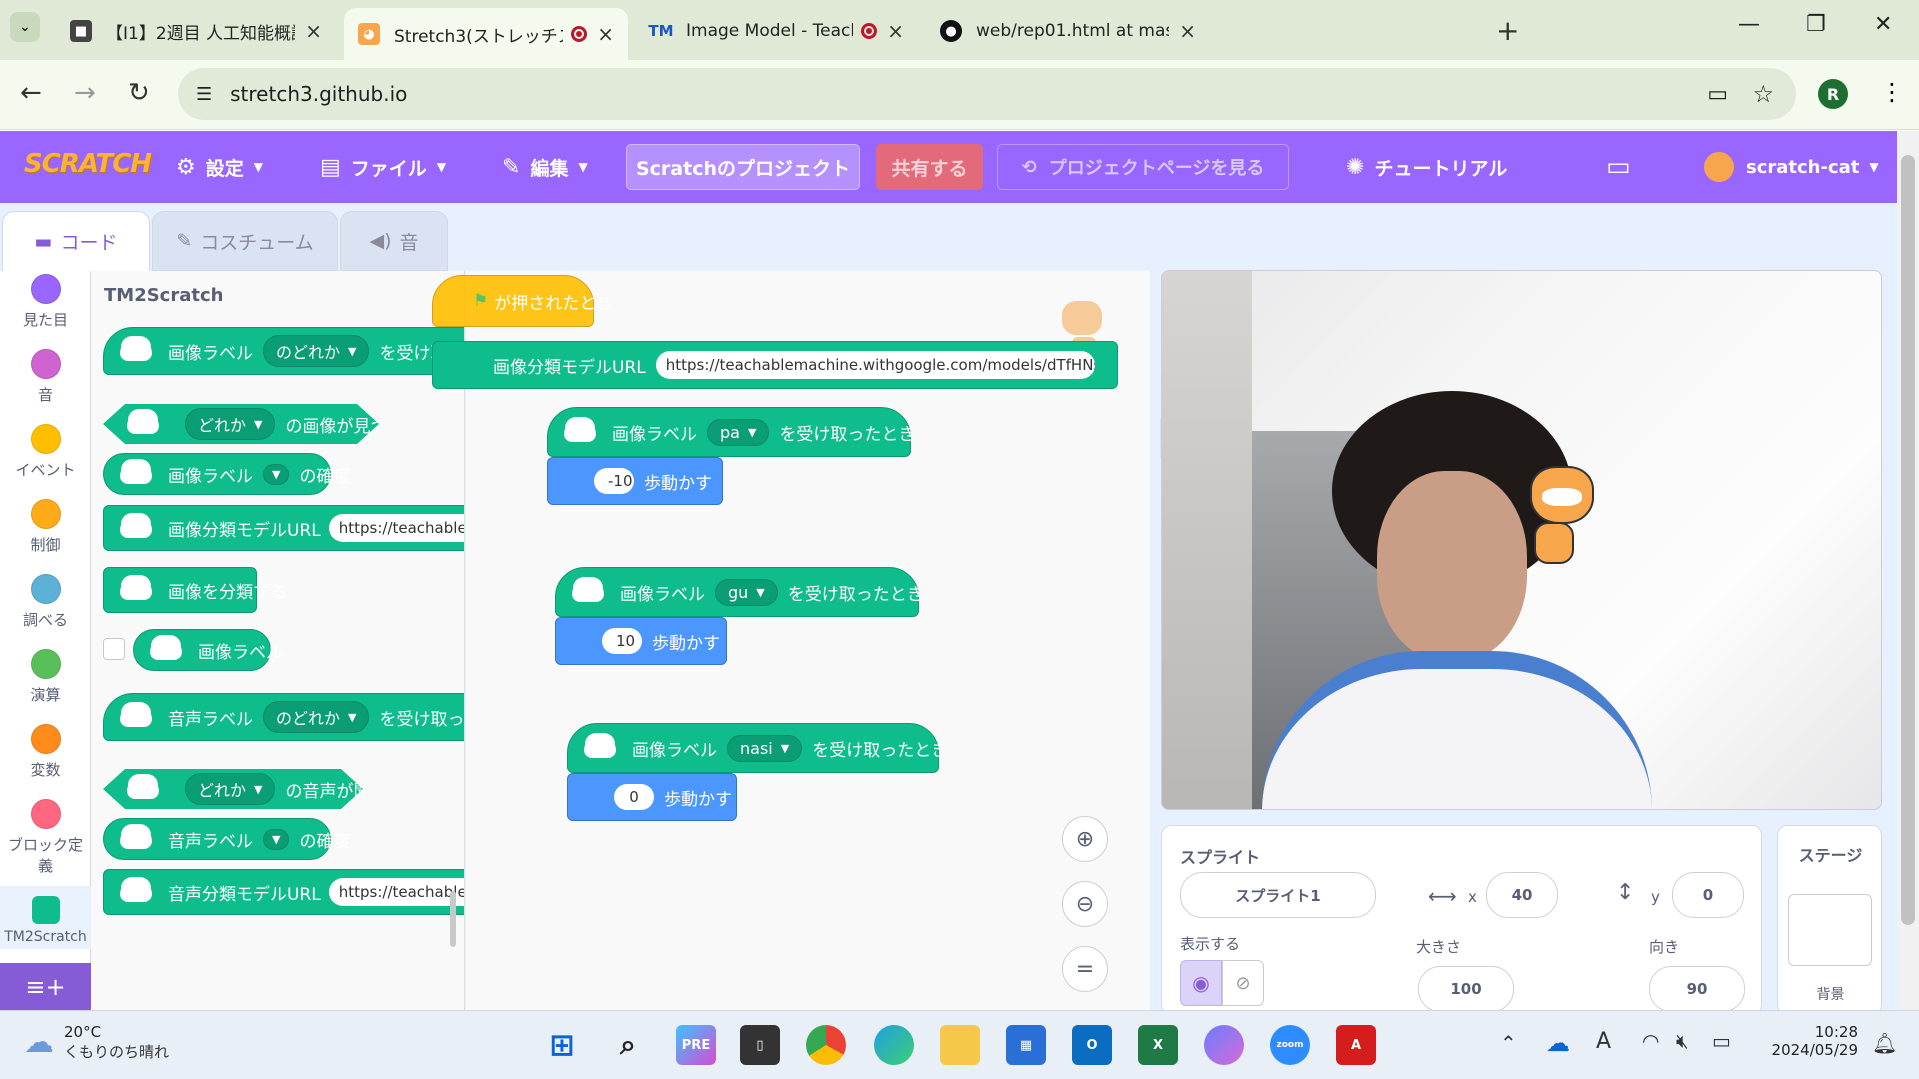 The image size is (1919, 1079). Describe the element at coordinates (394, 241) in the screenshot. I see `tab-sound: ◀) 音` at that location.